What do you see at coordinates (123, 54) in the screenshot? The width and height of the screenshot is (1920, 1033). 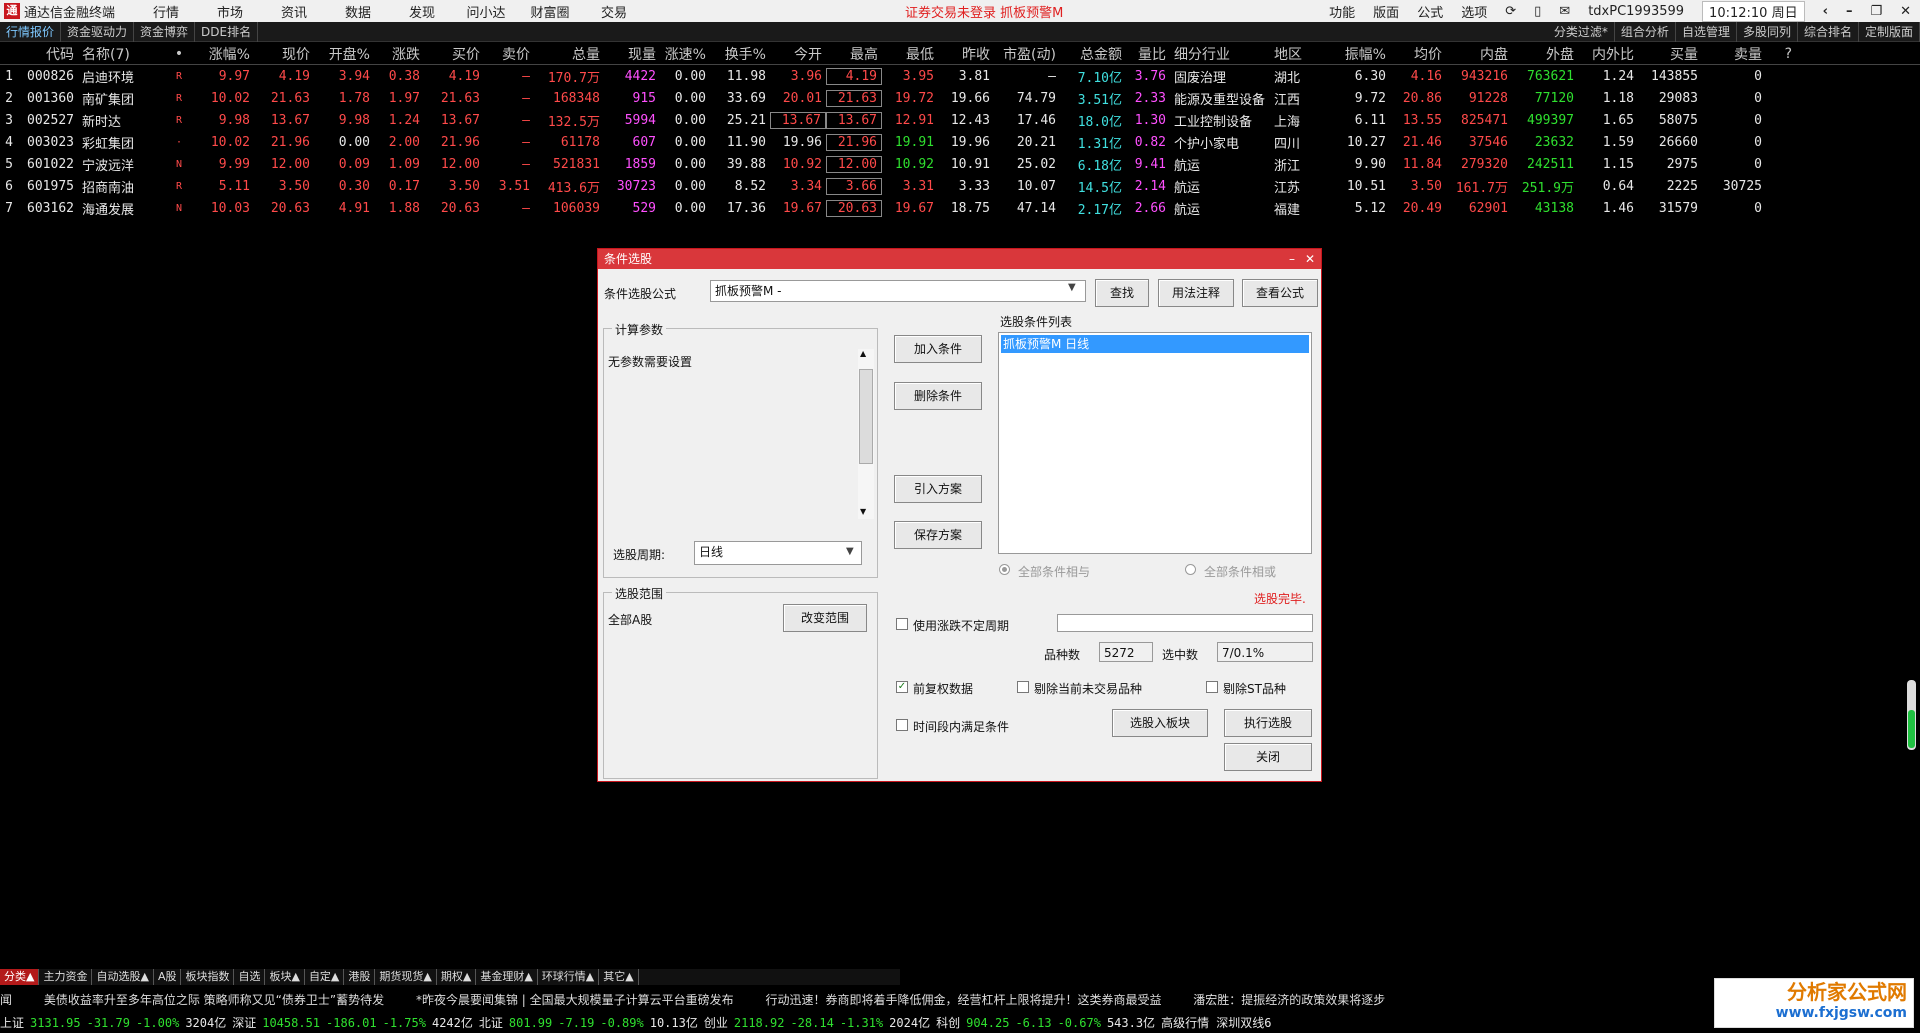 I see `column-header: 名称(7)` at bounding box center [123, 54].